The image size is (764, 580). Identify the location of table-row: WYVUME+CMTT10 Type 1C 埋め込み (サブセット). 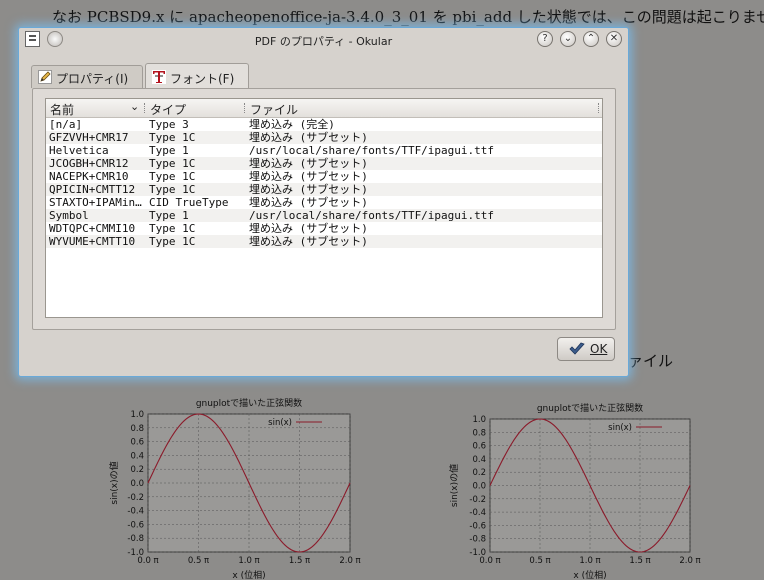
(324, 241).